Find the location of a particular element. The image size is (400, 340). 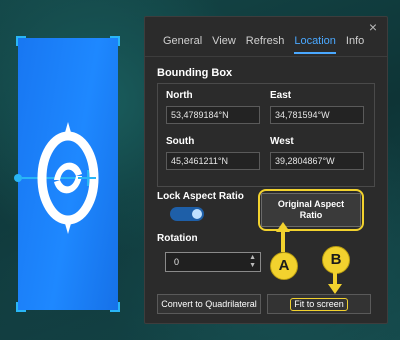

bounding-box-heading: Bounding Box is located at coordinates (195, 73).